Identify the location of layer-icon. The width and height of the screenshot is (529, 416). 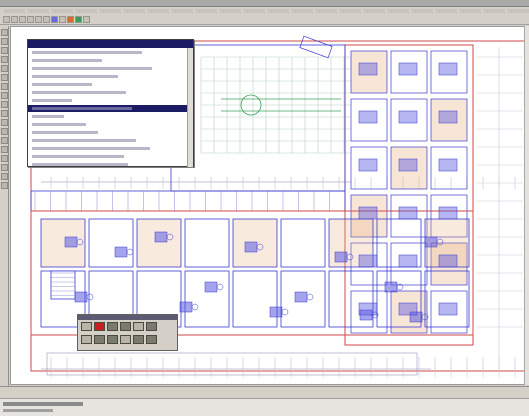
(62, 19).